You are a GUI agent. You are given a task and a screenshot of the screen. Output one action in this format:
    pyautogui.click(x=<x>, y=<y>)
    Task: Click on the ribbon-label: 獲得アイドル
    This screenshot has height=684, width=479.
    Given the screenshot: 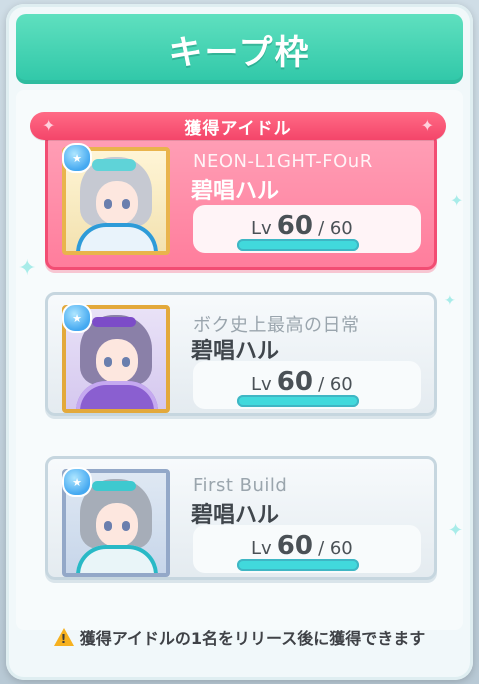 What is the action you would take?
    pyautogui.click(x=238, y=128)
    